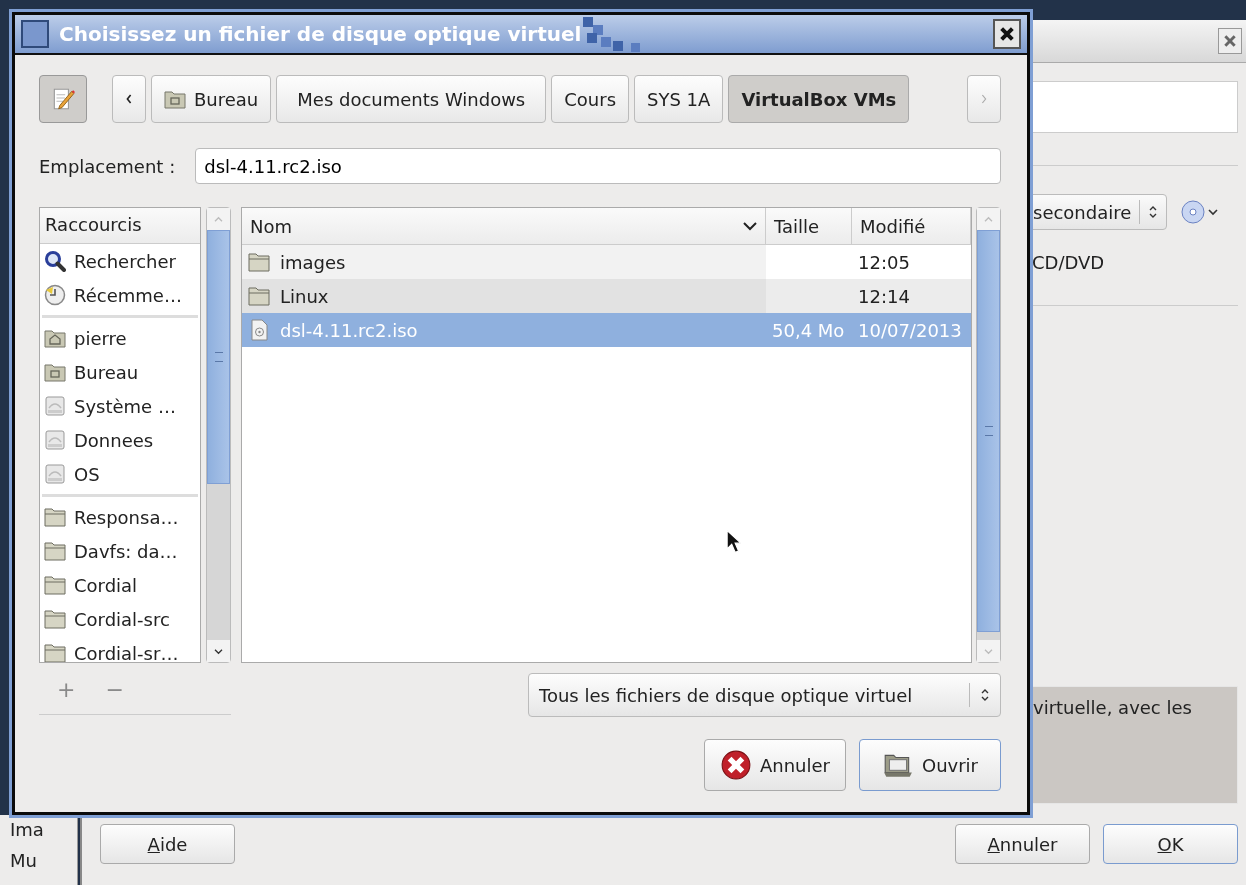  What do you see at coordinates (100, 338) in the screenshot?
I see `shortcut-label: pierre` at bounding box center [100, 338].